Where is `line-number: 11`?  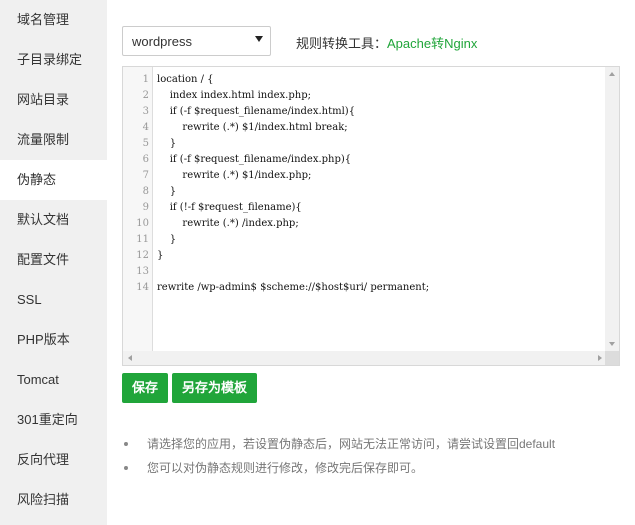 line-number: 11 is located at coordinates (142, 239).